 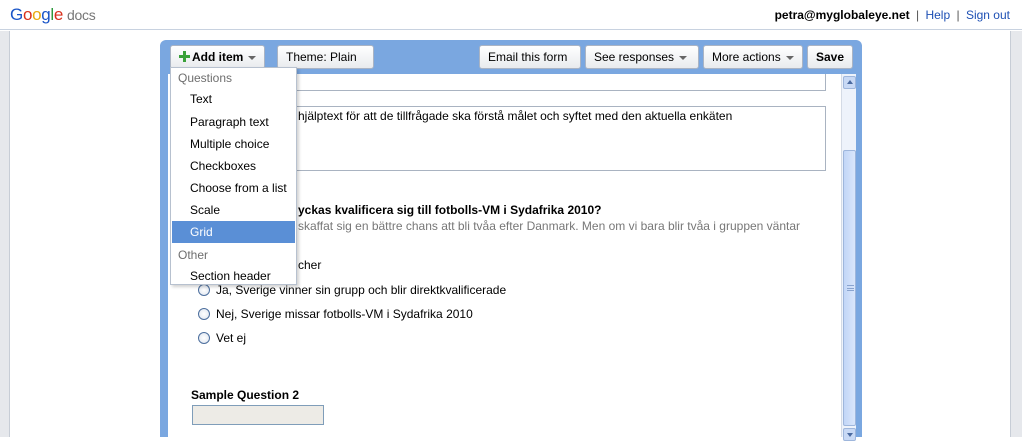 I want to click on vertical-scrollbar, so click(x=848, y=257).